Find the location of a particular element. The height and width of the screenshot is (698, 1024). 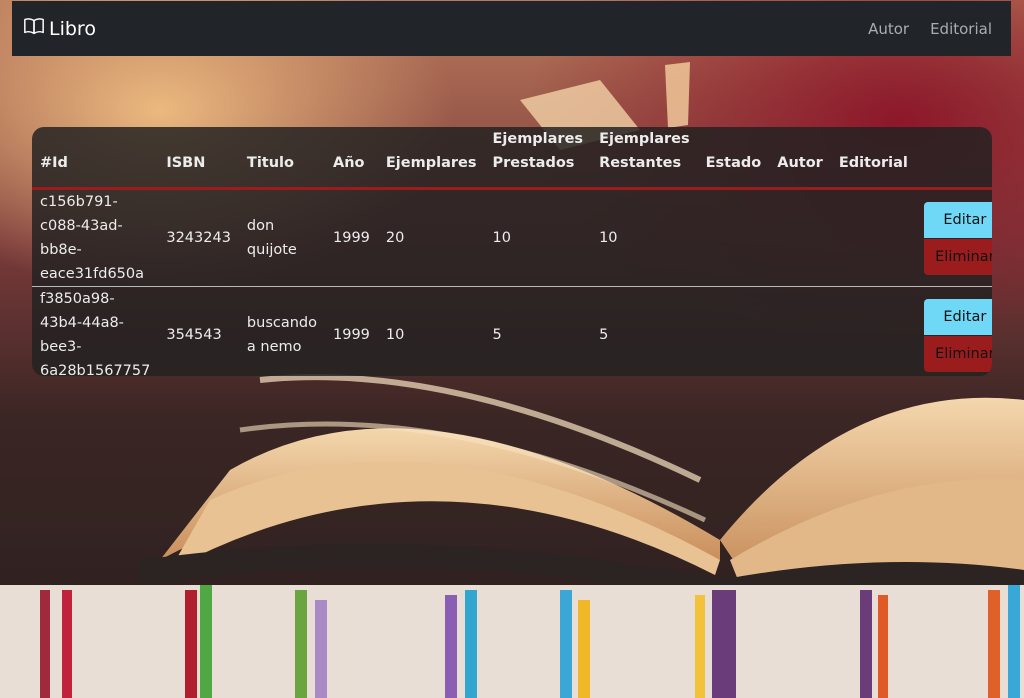

header-autor: Autor is located at coordinates (800, 158).